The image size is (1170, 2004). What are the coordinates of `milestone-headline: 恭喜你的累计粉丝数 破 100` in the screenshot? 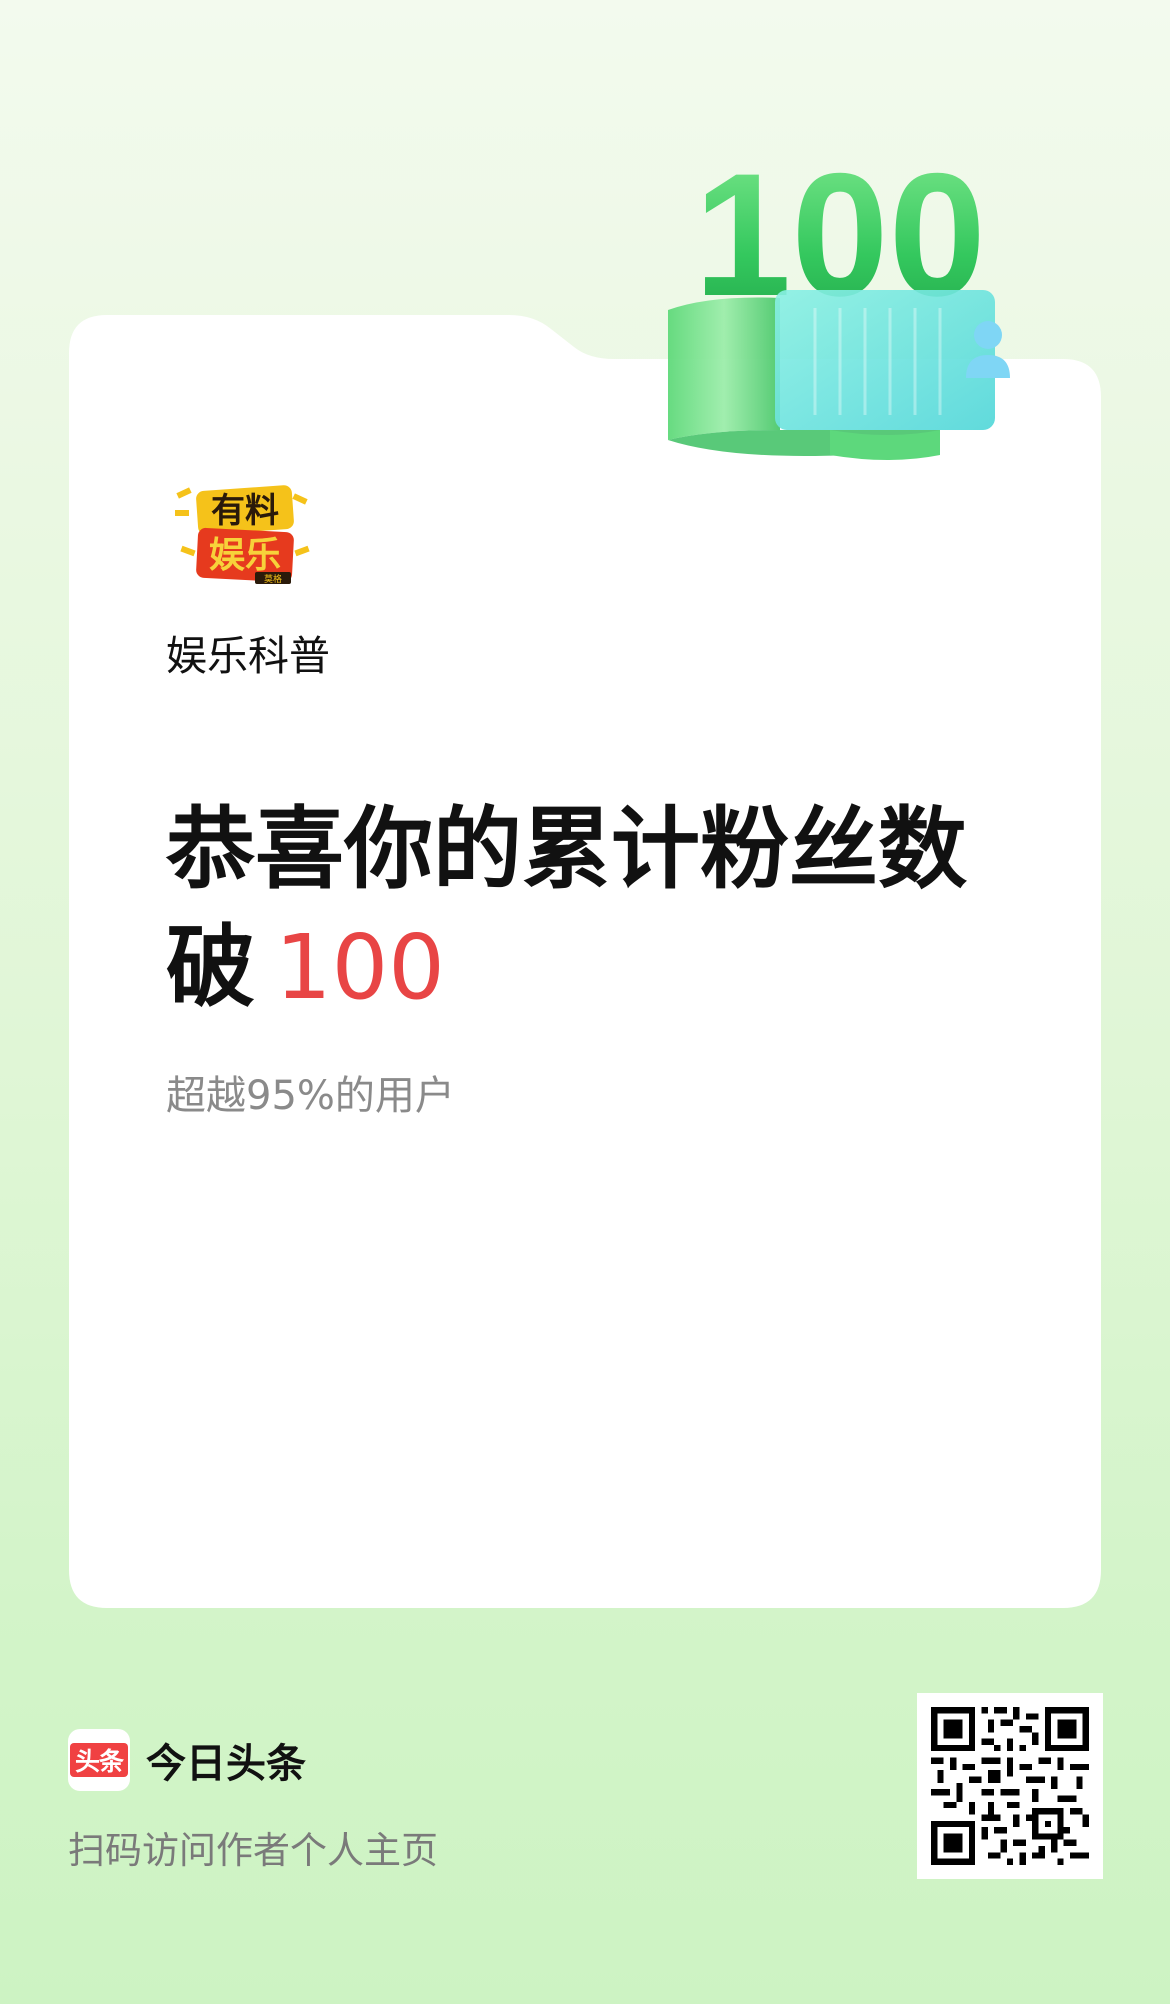 It's located at (566, 908).